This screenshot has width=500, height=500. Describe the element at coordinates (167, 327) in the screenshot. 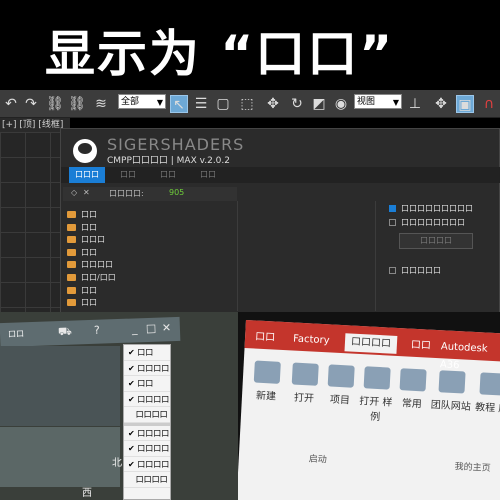

I see `close-icon: ✕` at that location.